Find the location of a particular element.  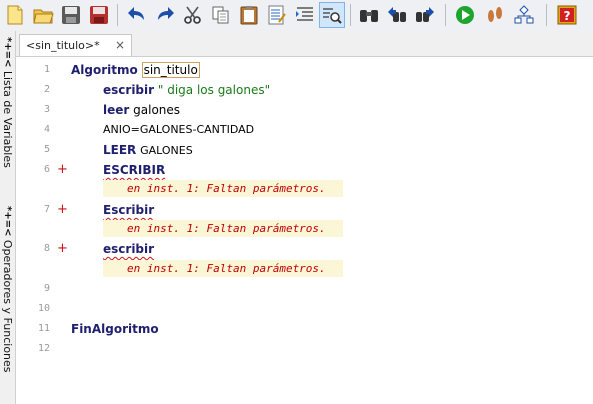

code-line: LEER GALONES is located at coordinates (148, 150).